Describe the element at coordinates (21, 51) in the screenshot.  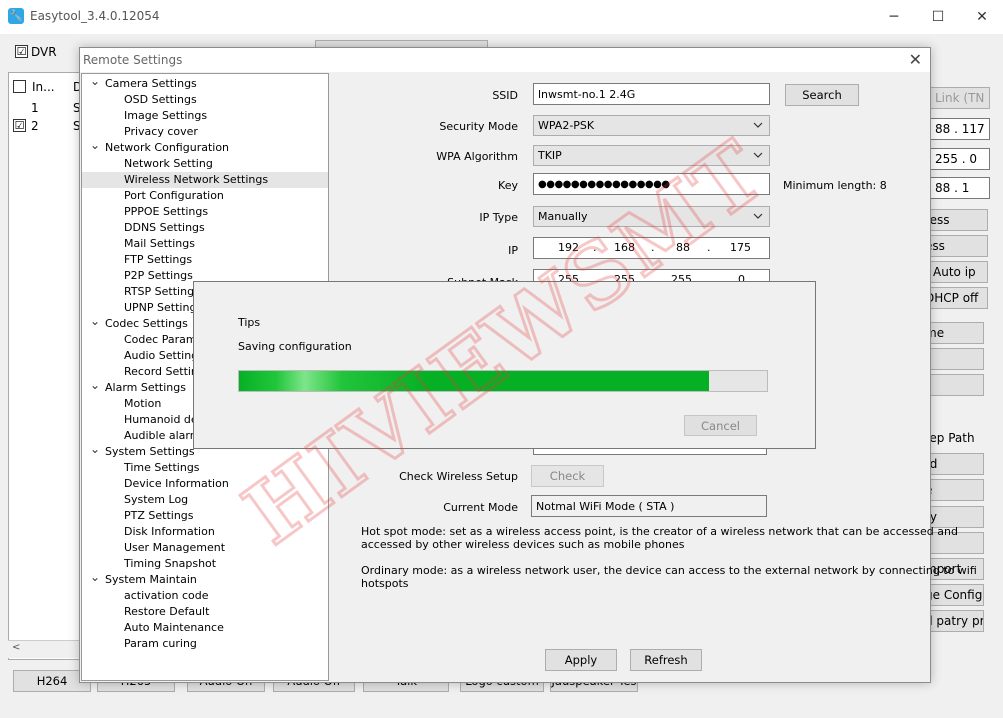
I see `dvr-checkbox: ☑` at that location.